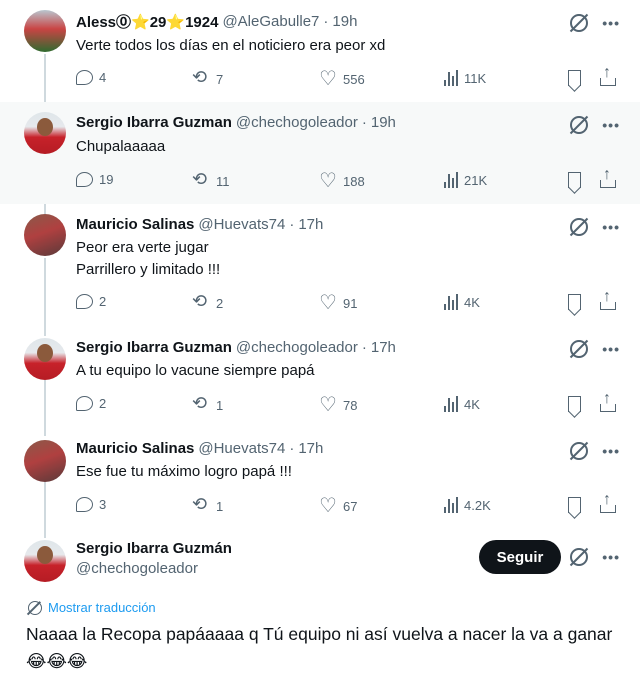  I want to click on like-button: 78, so click(338, 404).